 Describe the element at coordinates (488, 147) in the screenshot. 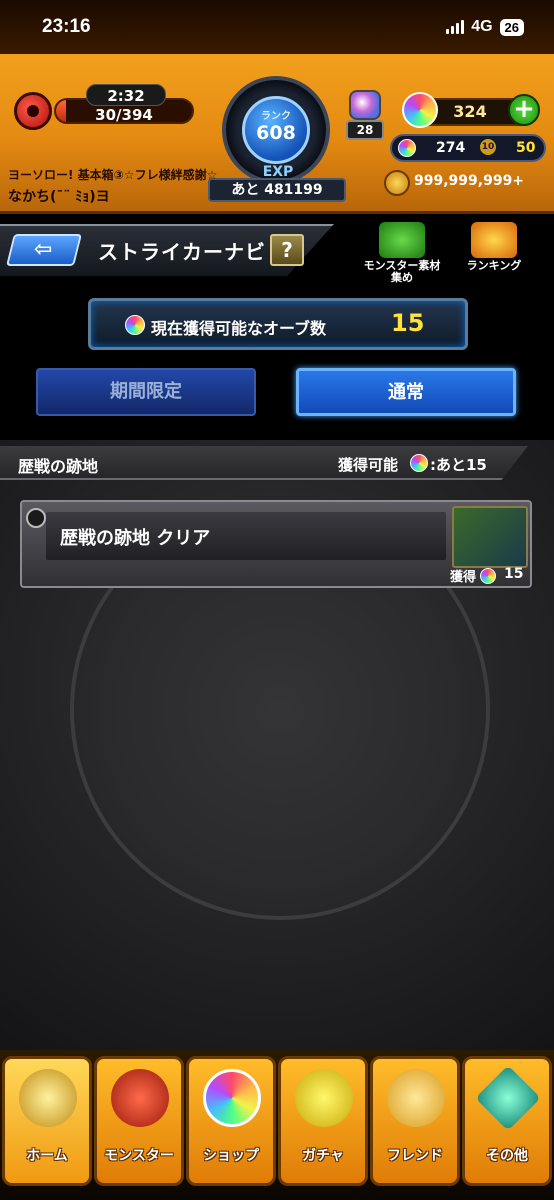

I see `sub-orb-badge-icon: 10` at that location.